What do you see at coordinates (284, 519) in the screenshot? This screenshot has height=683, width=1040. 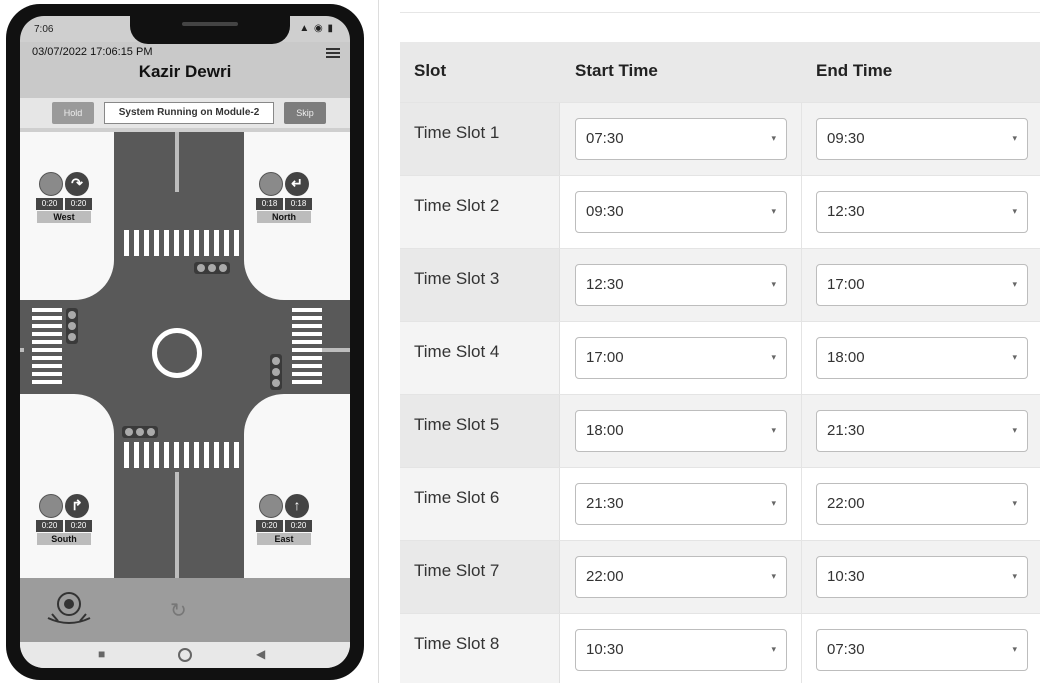 I see `signal-east: ↑ 0:20 0:20 East` at bounding box center [284, 519].